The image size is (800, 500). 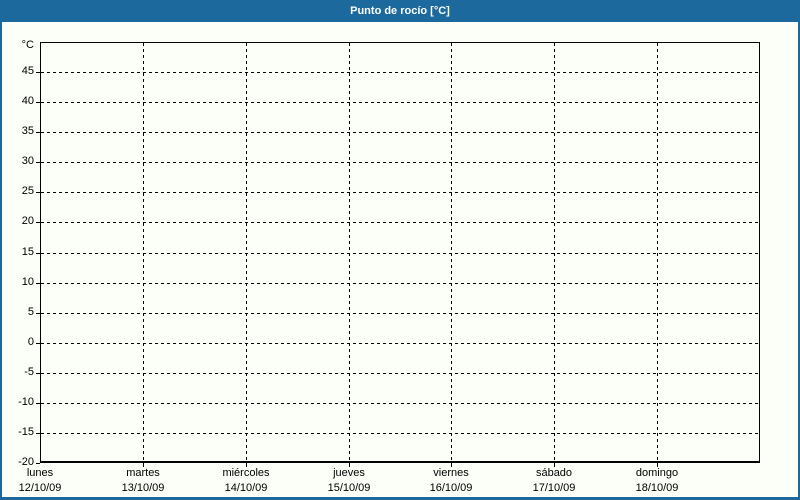 I want to click on chart-title: Punto de rocío [°C], so click(x=400, y=11).